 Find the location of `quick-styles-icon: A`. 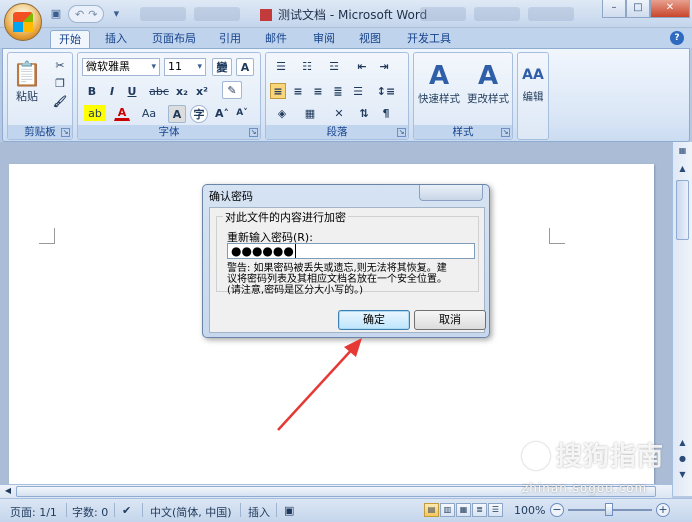

quick-styles-icon: A is located at coordinates (439, 75).